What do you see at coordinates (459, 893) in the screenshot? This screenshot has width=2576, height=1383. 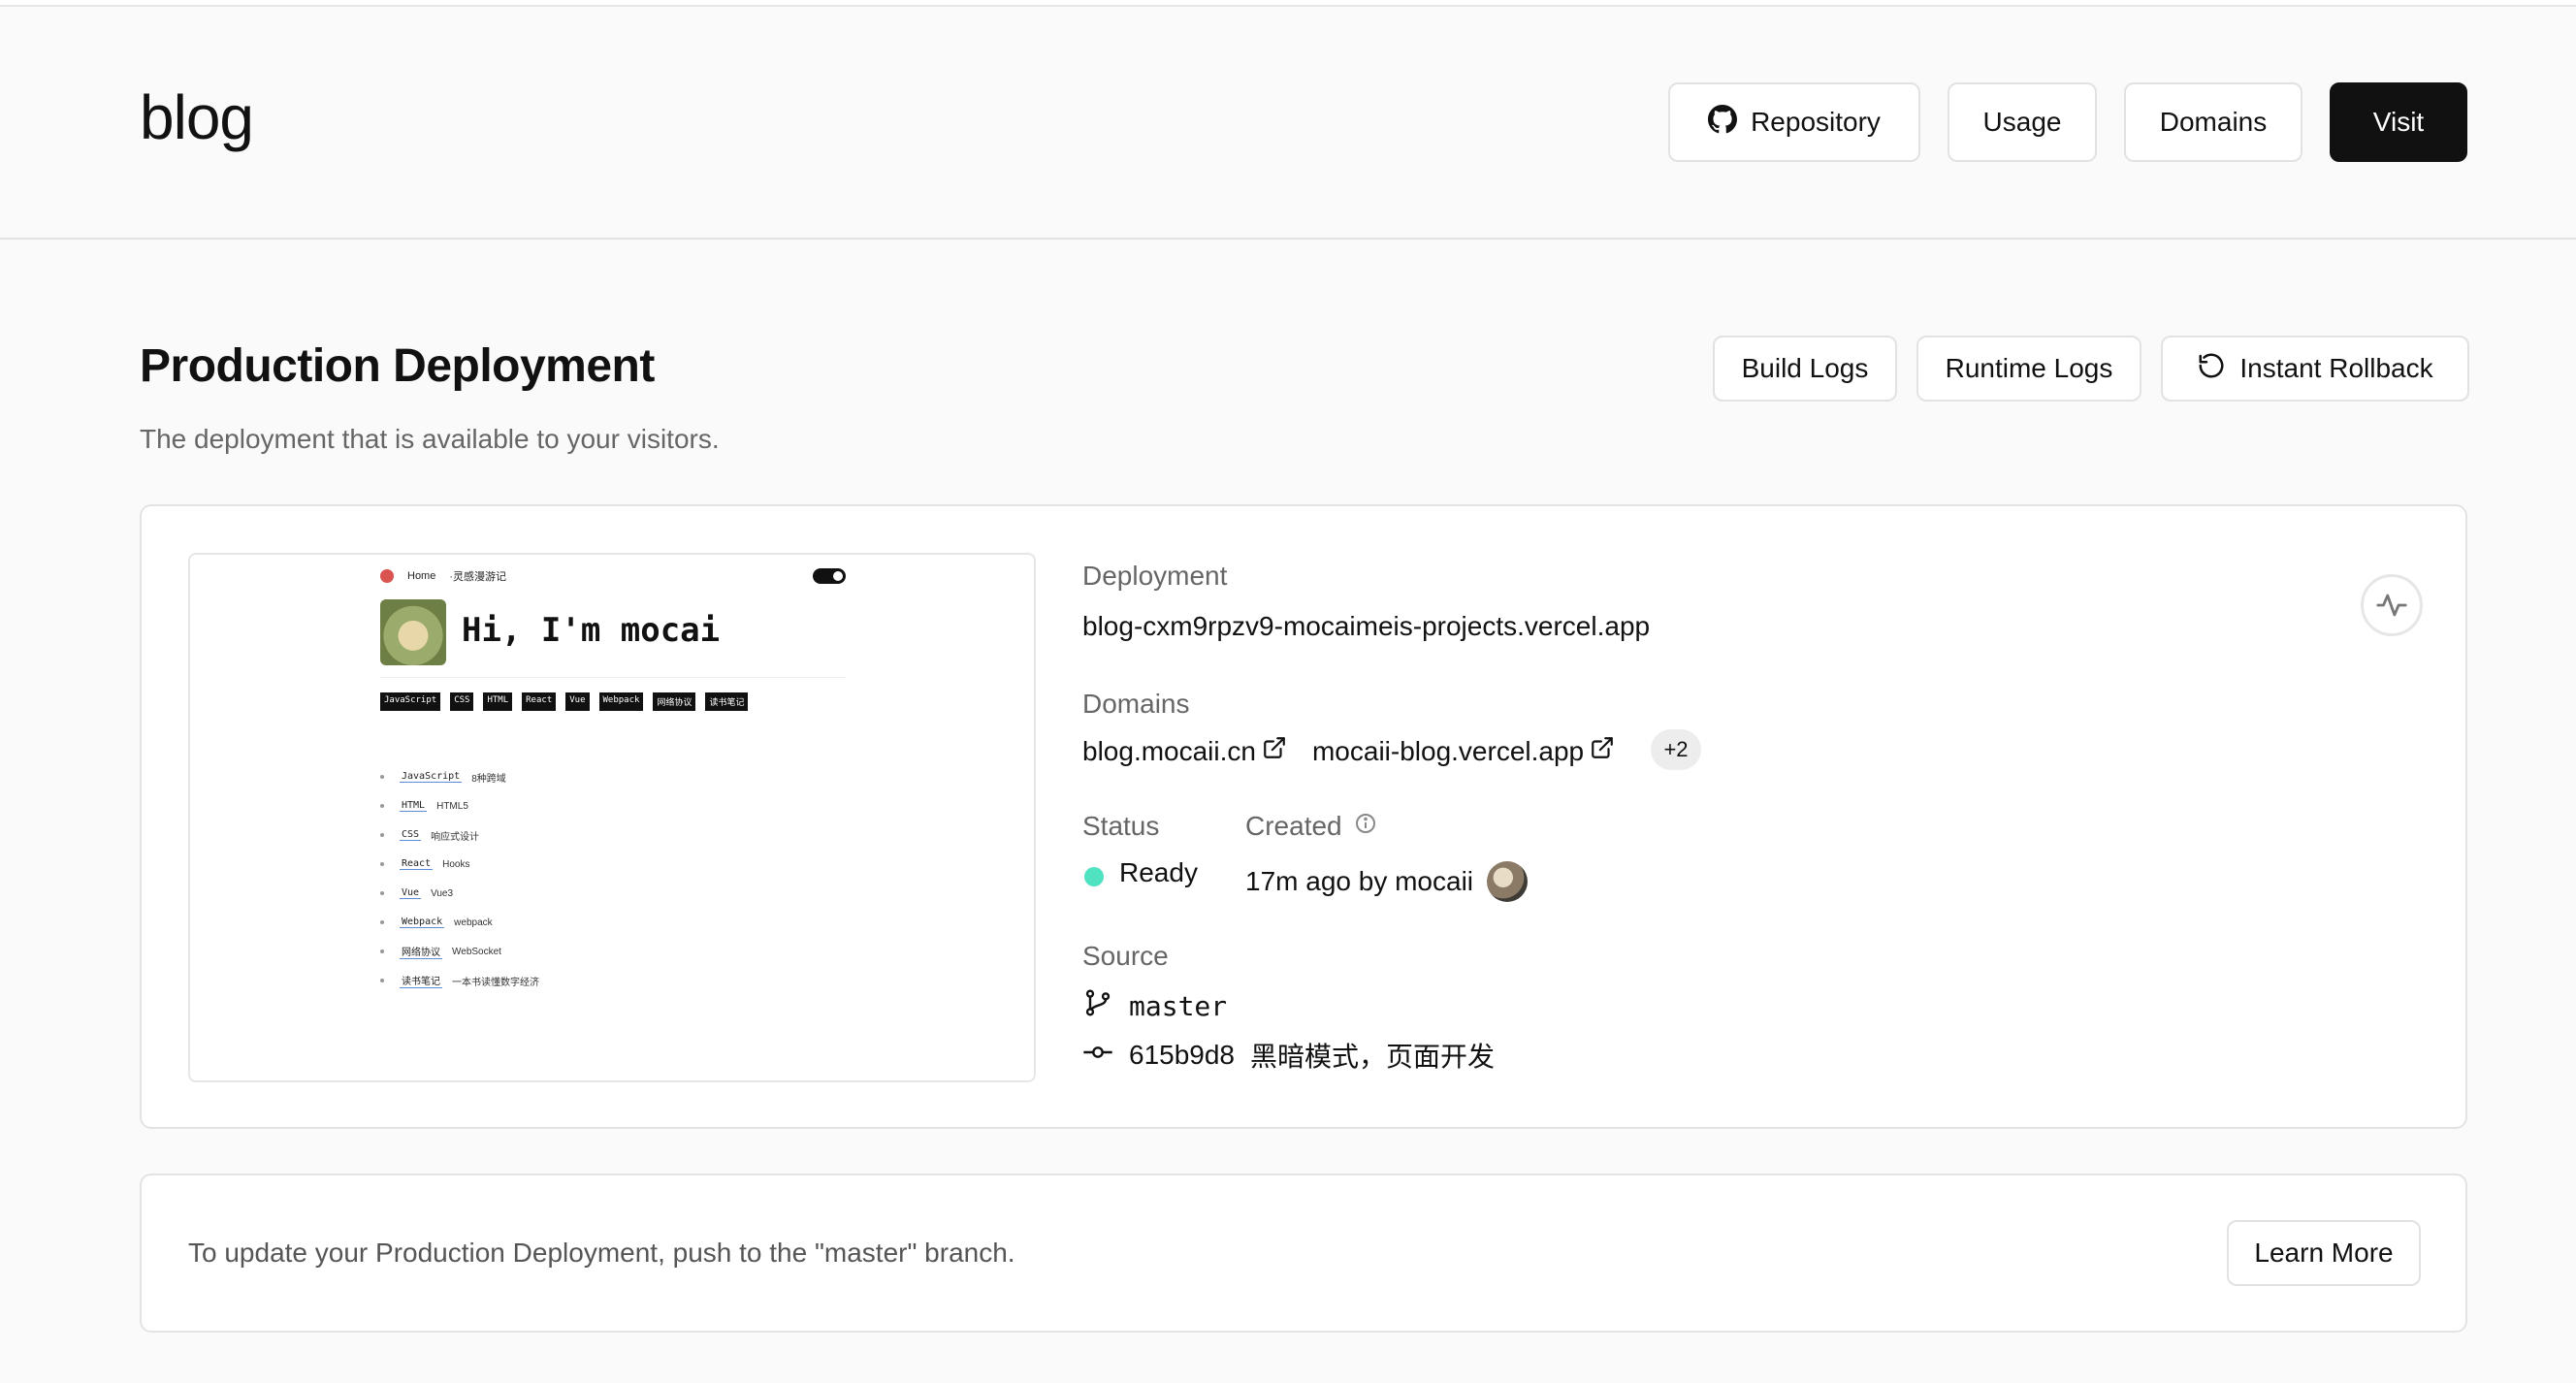 I see `list-item: Vue Vue3` at bounding box center [459, 893].